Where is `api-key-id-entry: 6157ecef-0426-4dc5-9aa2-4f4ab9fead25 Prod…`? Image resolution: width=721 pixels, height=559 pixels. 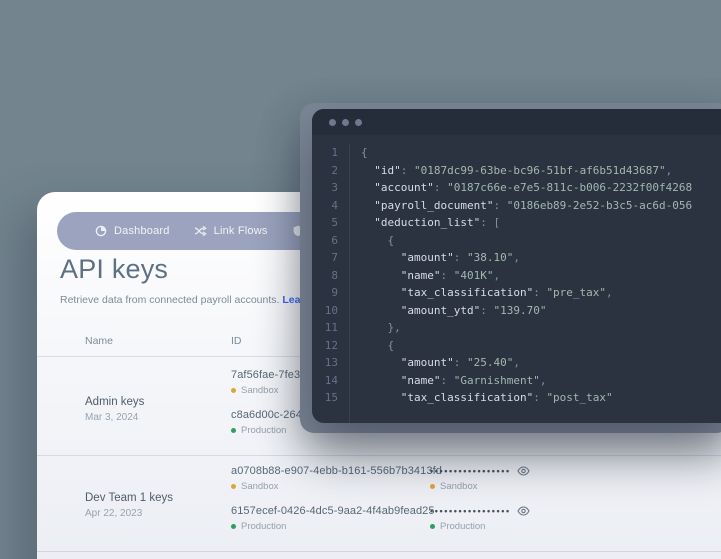
api-key-id-entry: 6157ecef-0426-4dc5-9aa2-4f4ab9fead25 Prod… is located at coordinates (333, 518).